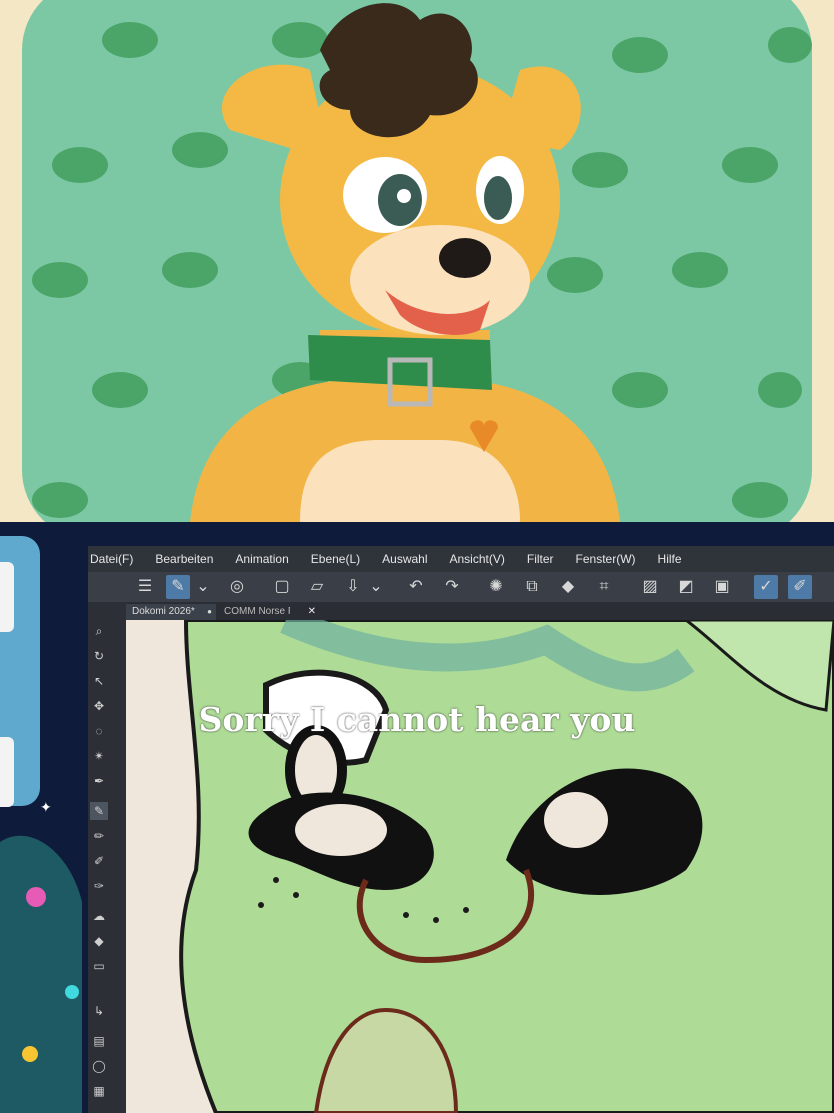 Image resolution: width=834 pixels, height=1113 pixels. Describe the element at coordinates (480, 611) in the screenshot. I see `document-tabs: Dokomi 2026* ● COMM Norse F ✕` at that location.